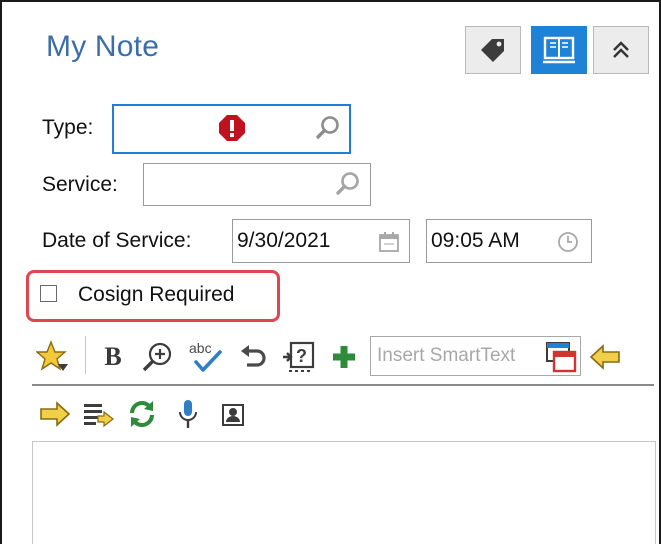 The width and height of the screenshot is (661, 544). Describe the element at coordinates (389, 242) in the screenshot. I see `calendar-icon` at that location.